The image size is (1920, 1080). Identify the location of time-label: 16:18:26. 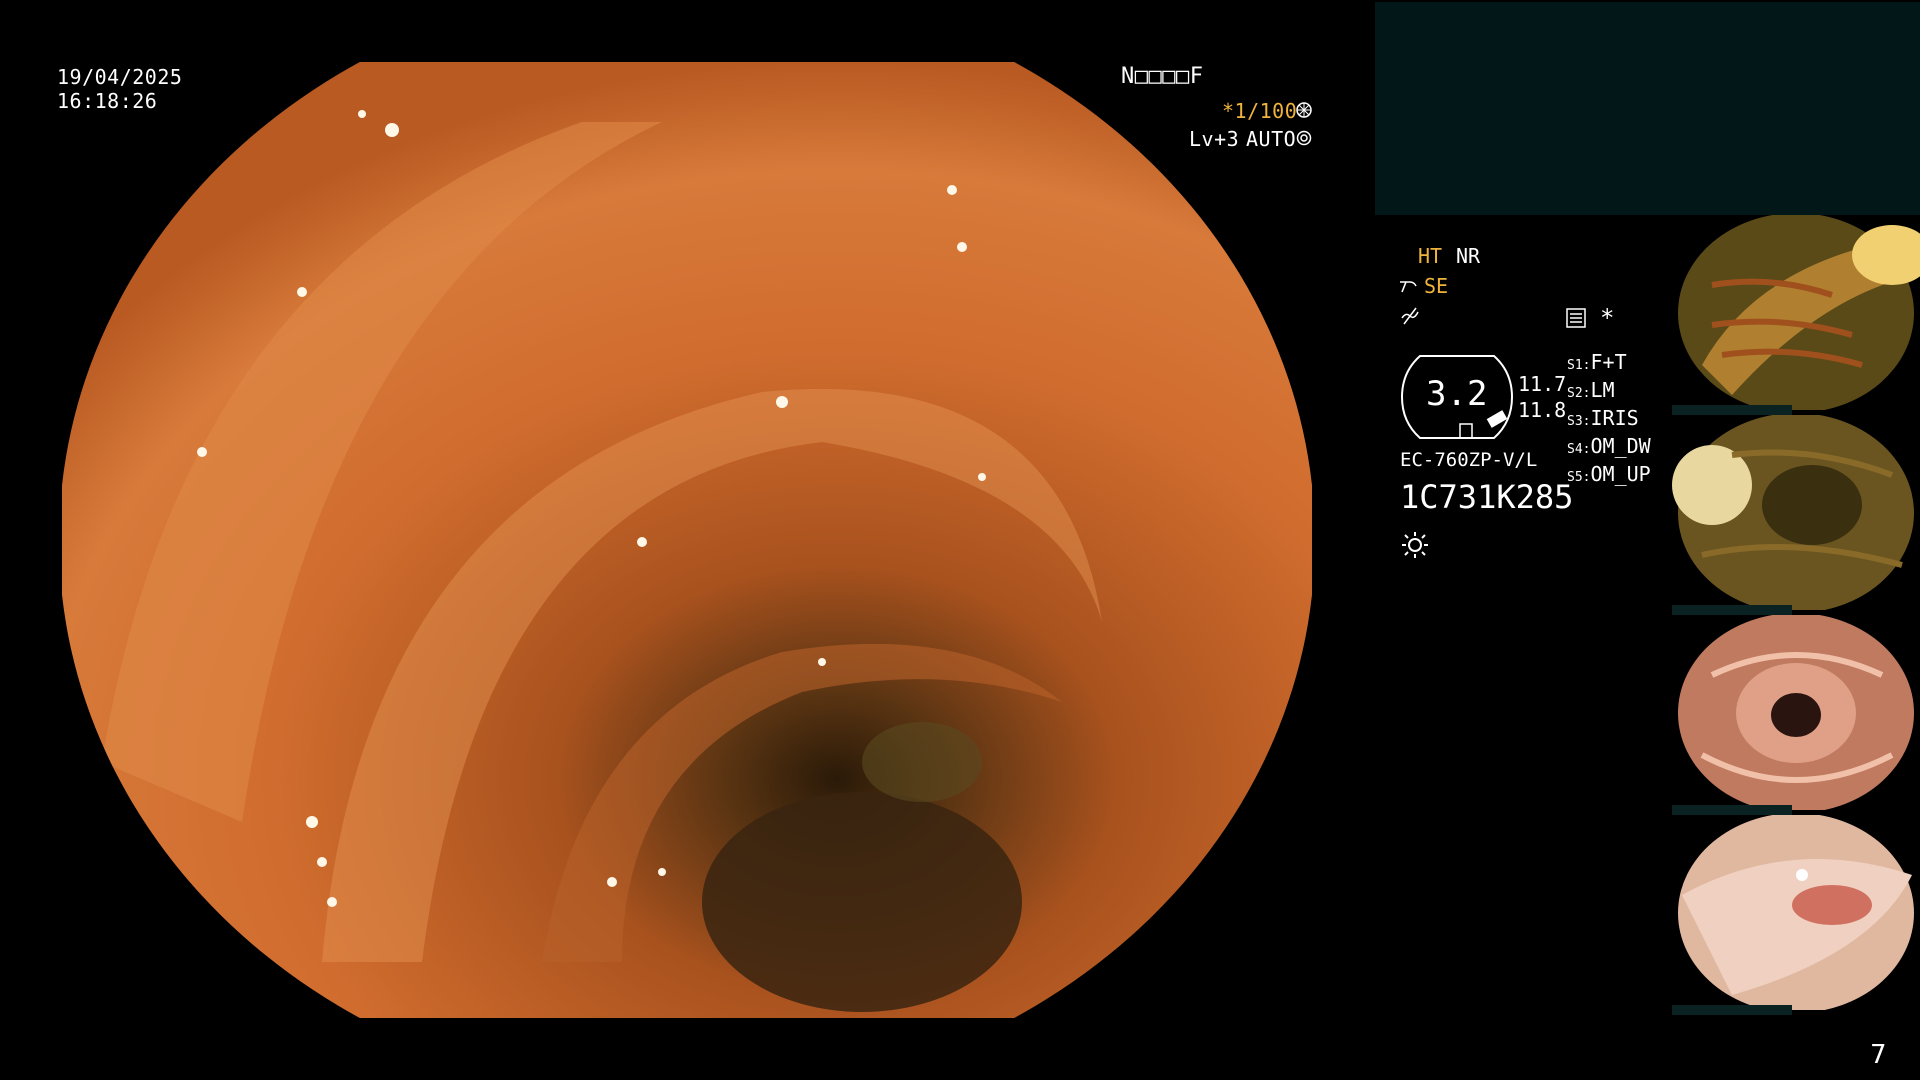
(107, 101).